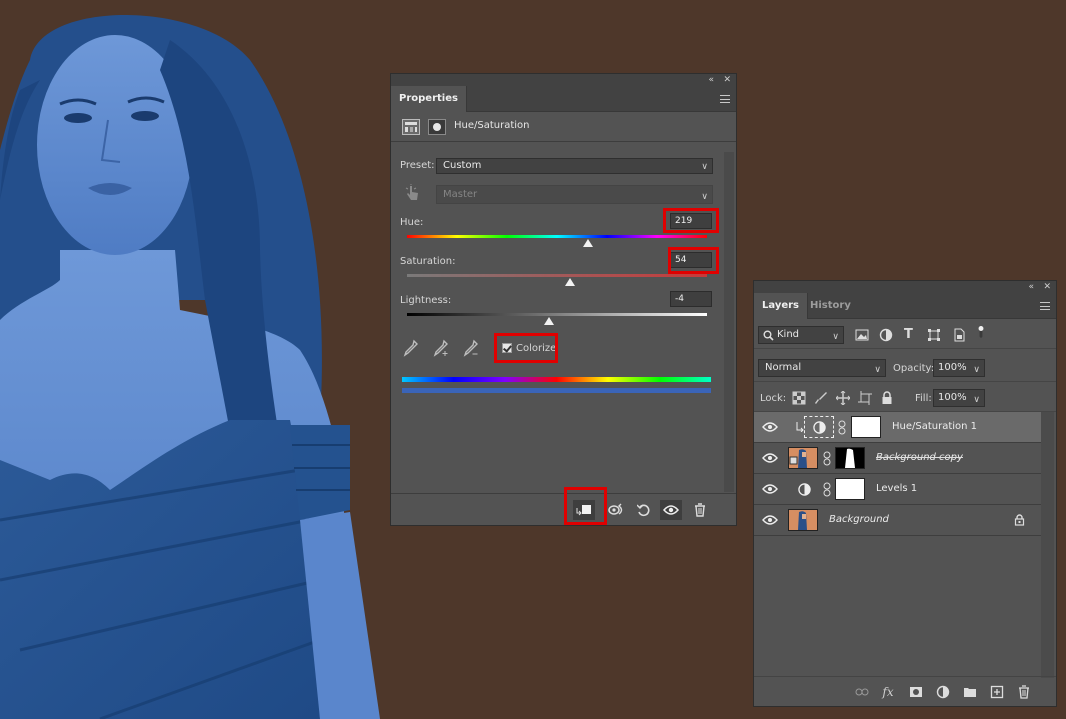  Describe the element at coordinates (768, 335) in the screenshot. I see `search-icon` at that location.